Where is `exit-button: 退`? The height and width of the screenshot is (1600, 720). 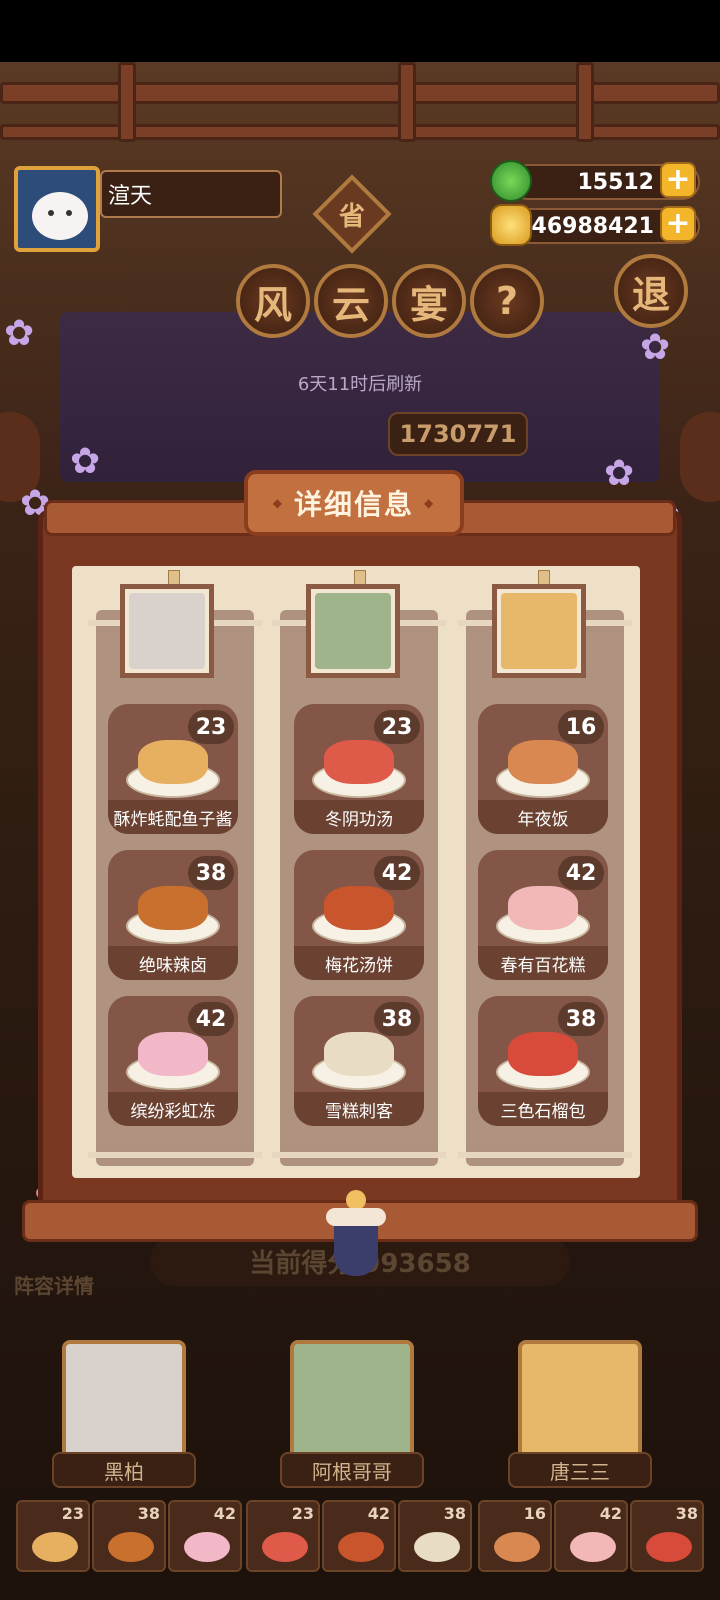
exit-button: 退 is located at coordinates (651, 291).